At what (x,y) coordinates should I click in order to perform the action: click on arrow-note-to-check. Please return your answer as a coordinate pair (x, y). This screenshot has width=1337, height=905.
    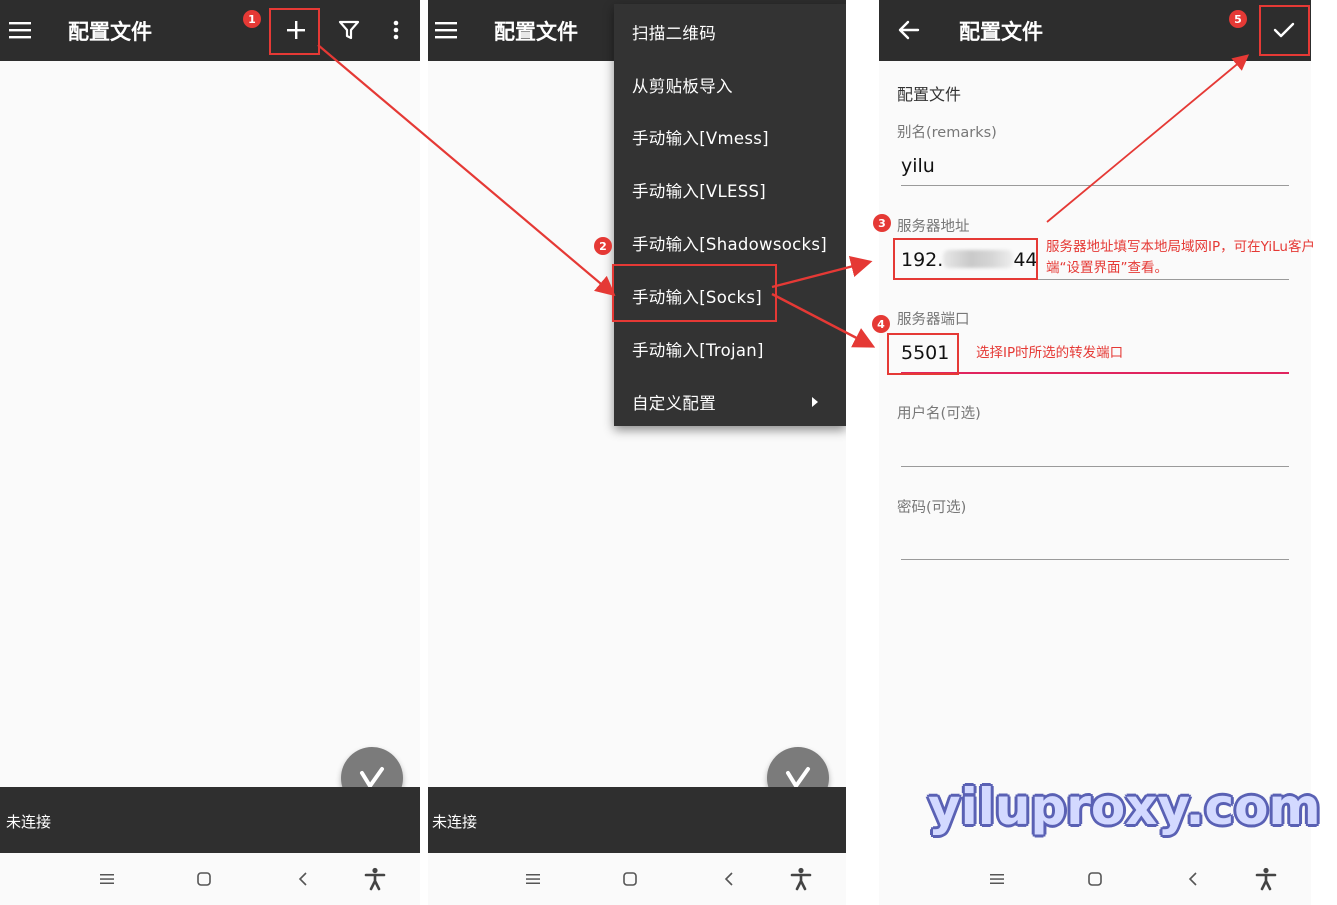
    Looking at the image, I should click on (1148, 138).